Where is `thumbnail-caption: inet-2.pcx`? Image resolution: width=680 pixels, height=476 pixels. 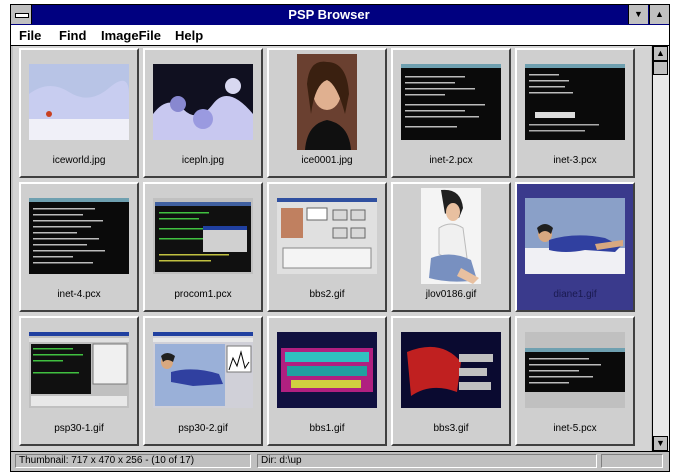 thumbnail-caption: inet-2.pcx is located at coordinates (451, 160).